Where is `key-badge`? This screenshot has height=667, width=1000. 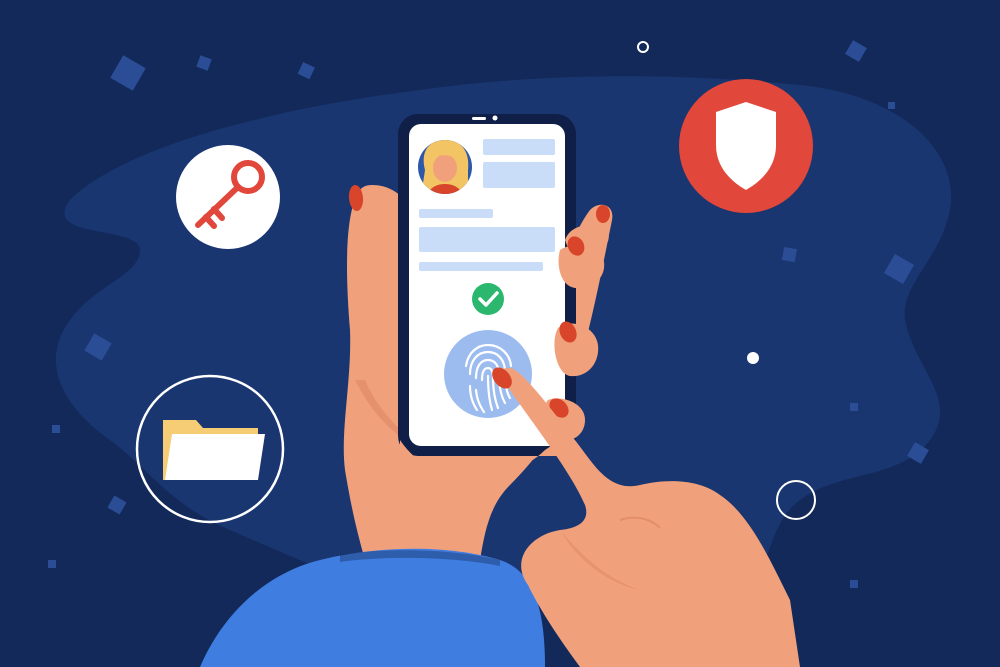
key-badge is located at coordinates (228, 197).